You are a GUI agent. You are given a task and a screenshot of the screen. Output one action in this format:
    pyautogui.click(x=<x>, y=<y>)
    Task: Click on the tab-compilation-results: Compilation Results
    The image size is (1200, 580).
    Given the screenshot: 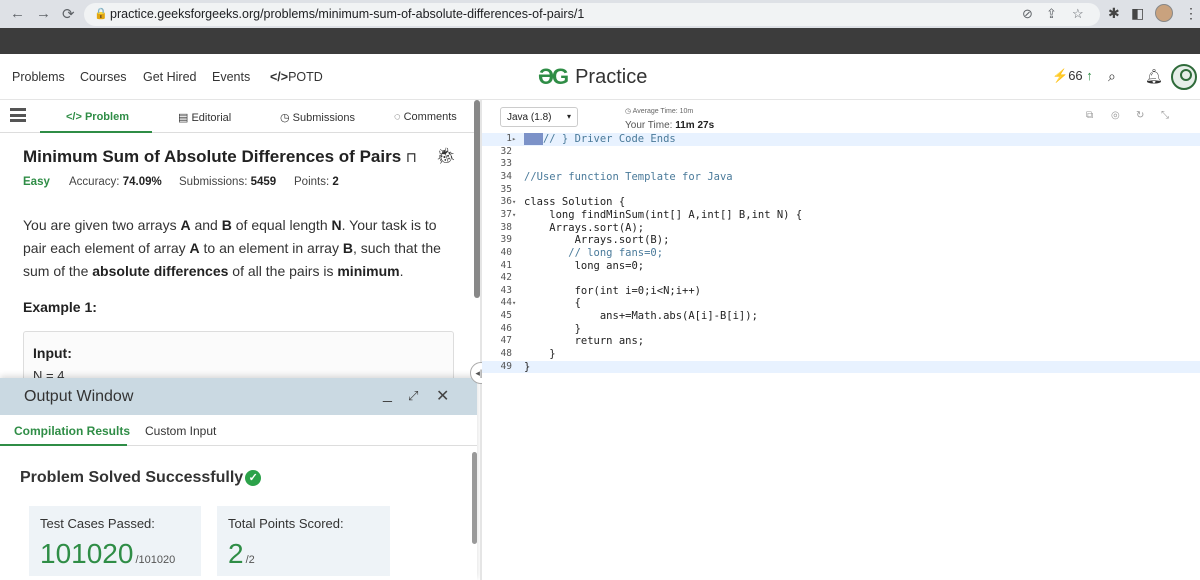 What is the action you would take?
    pyautogui.click(x=72, y=431)
    